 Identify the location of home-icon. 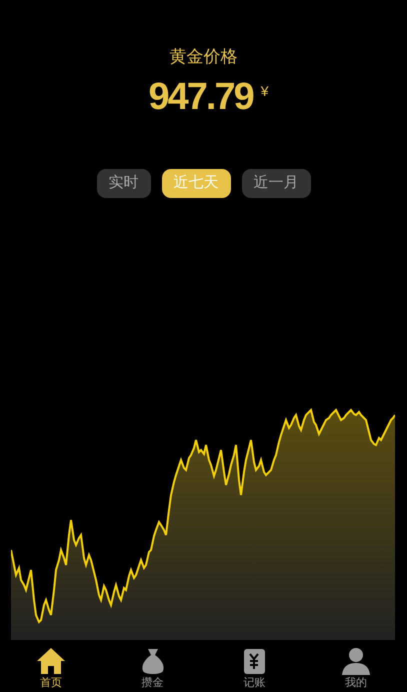
(51, 661).